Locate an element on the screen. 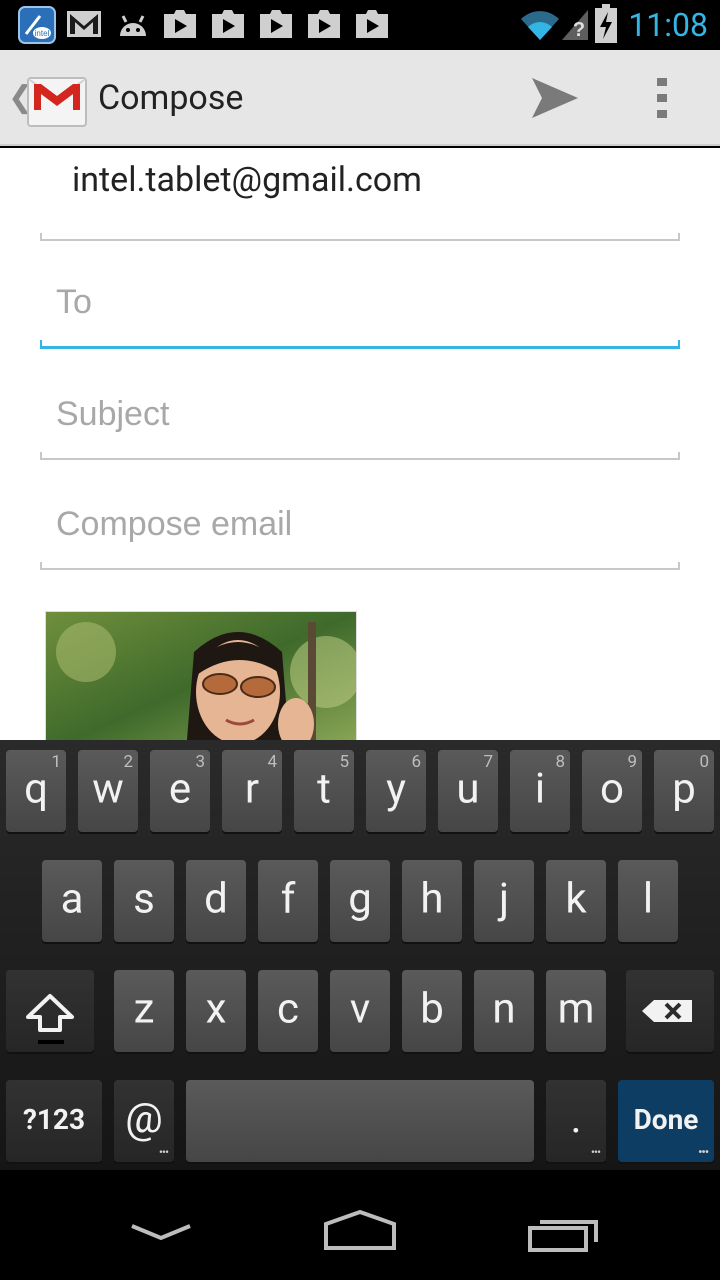  photo-thumbnail is located at coordinates (201, 676).